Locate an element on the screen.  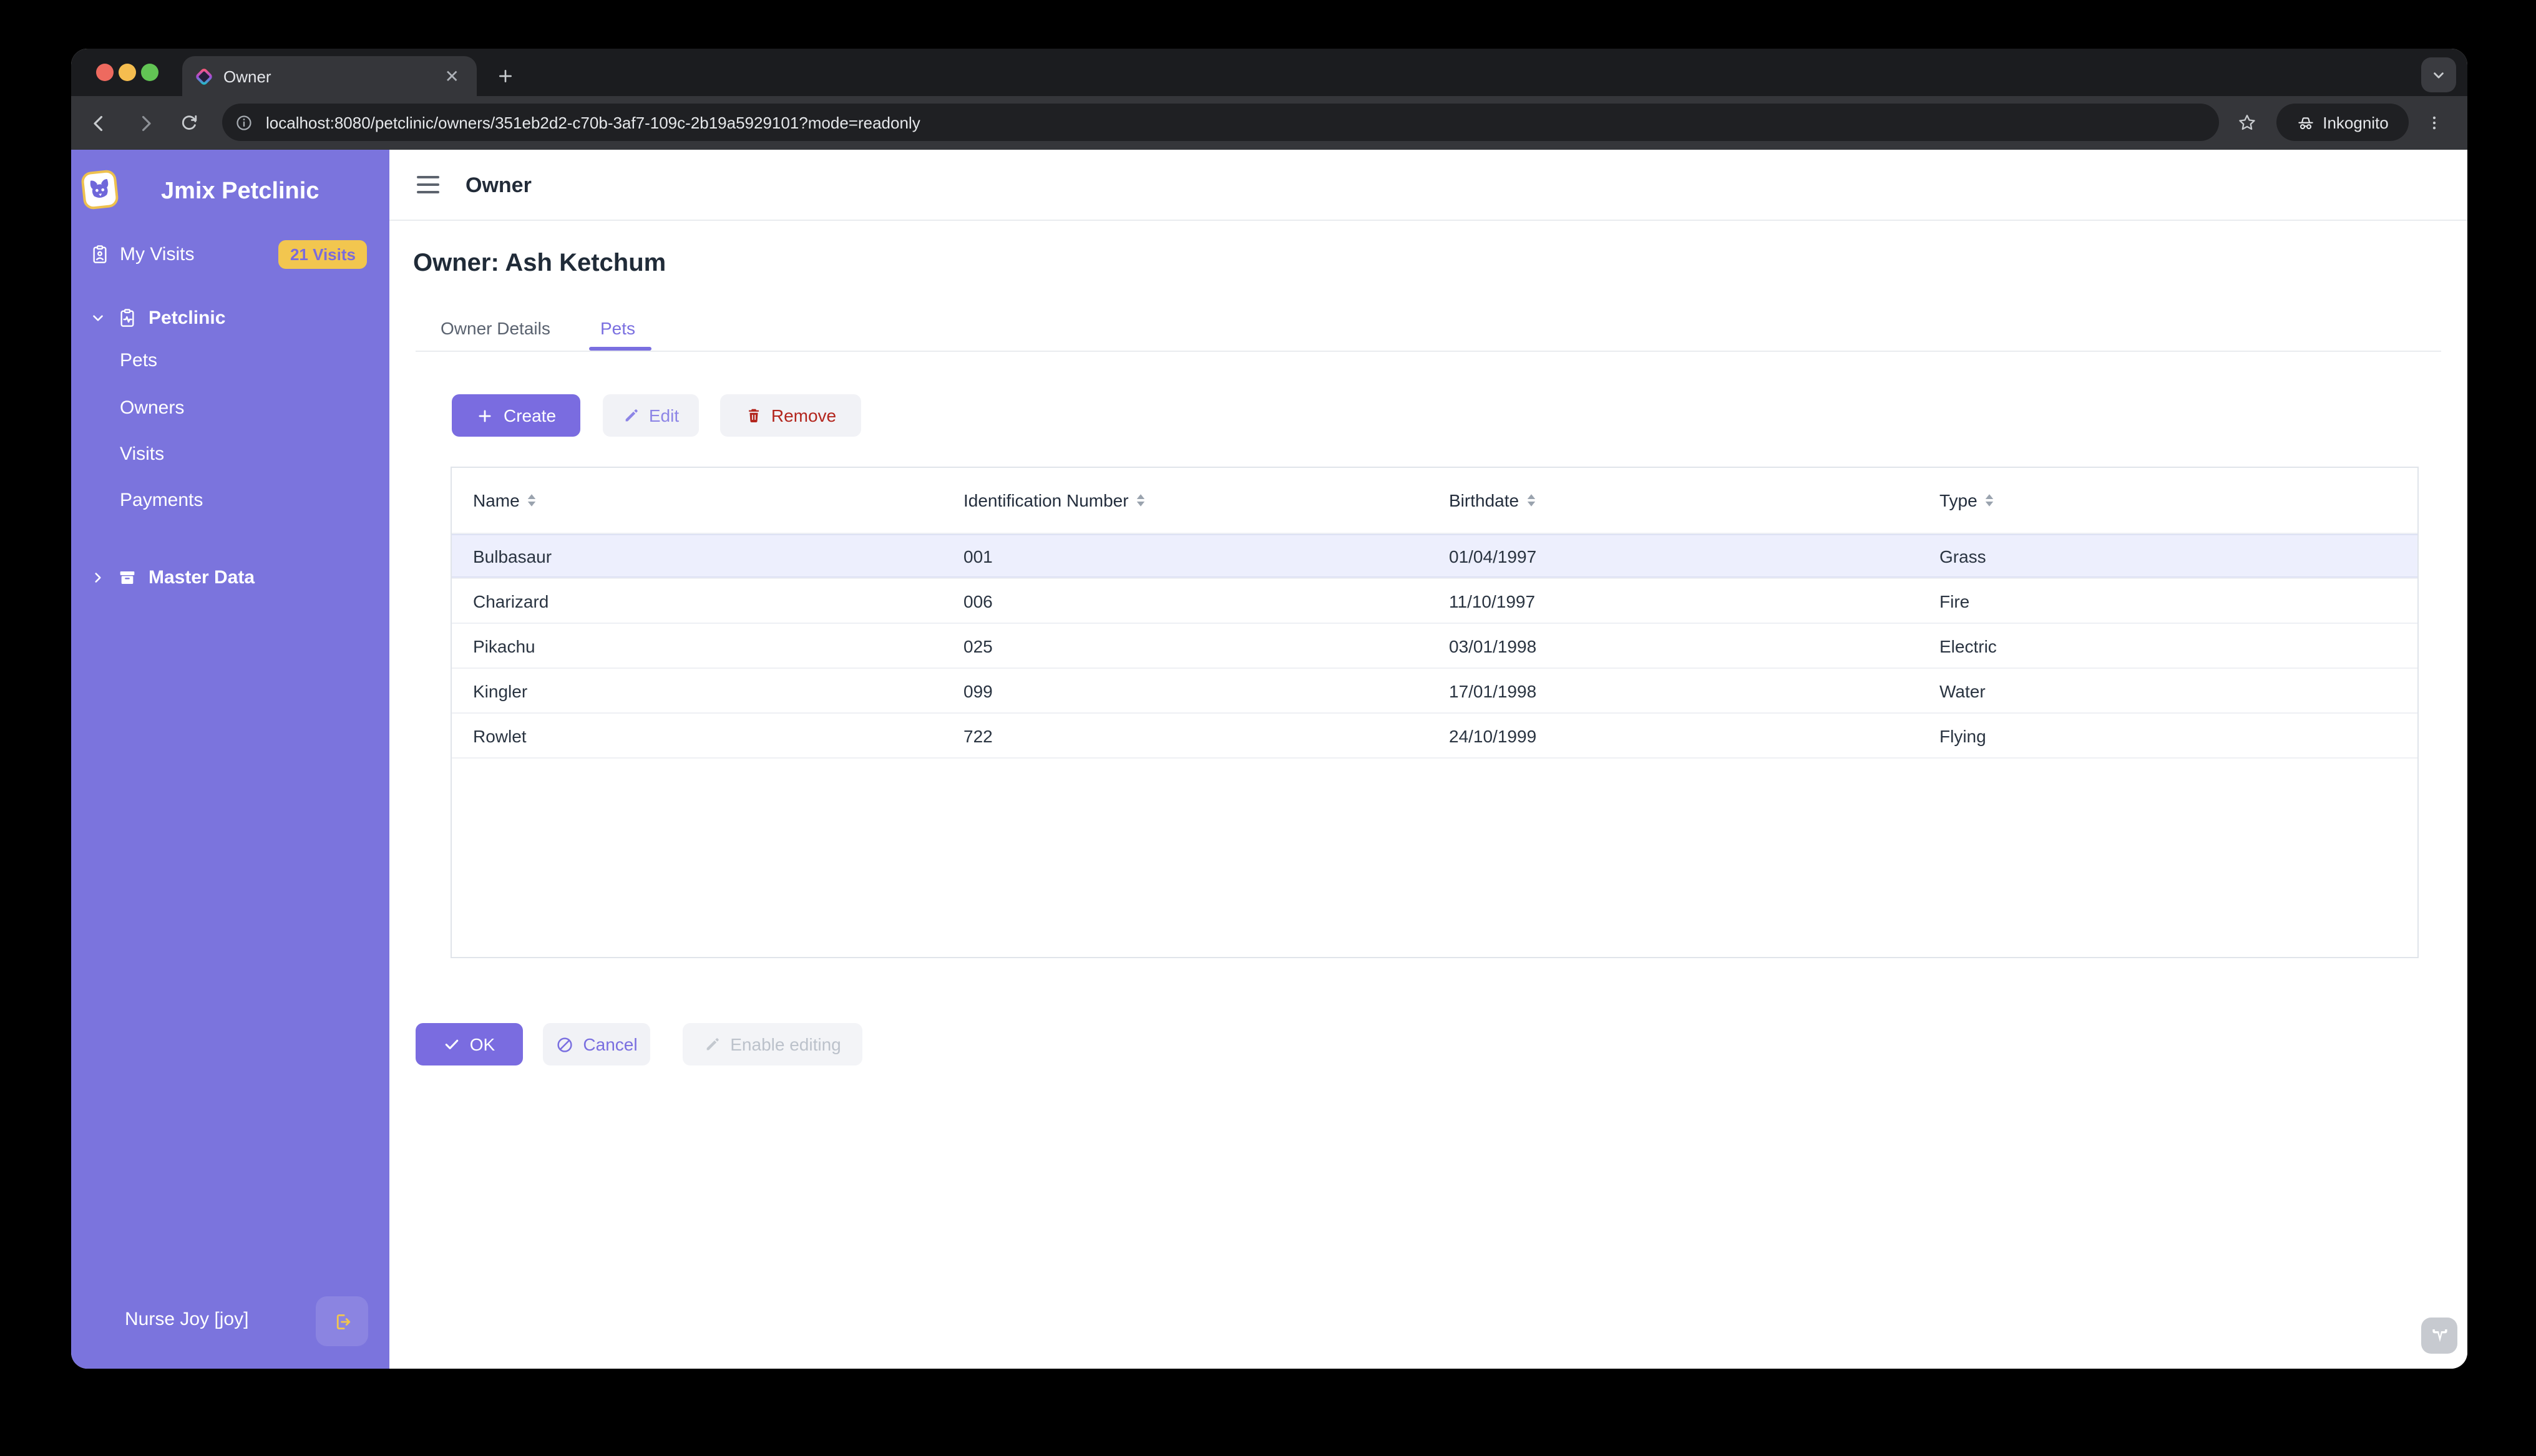
ban-icon is located at coordinates (565, 1044).